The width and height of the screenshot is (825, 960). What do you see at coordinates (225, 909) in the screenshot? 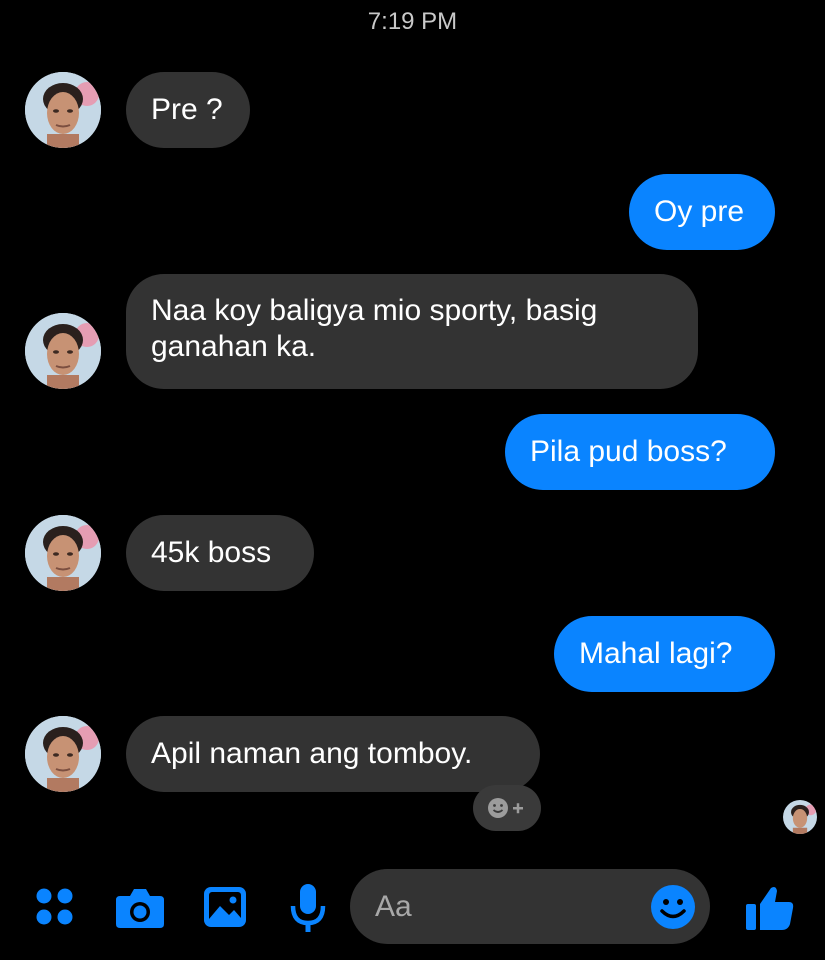
I see `gallery-icon` at bounding box center [225, 909].